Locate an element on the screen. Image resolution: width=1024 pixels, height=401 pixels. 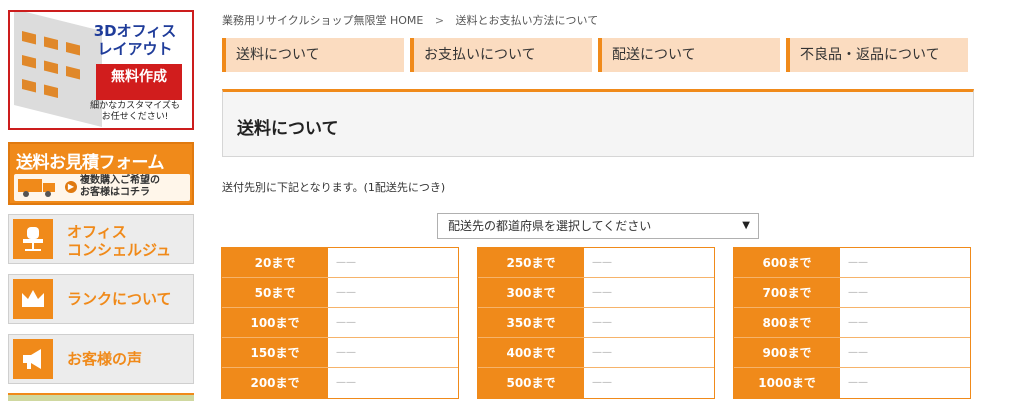
office-concierge-line1: オフィス is located at coordinates (97, 232).